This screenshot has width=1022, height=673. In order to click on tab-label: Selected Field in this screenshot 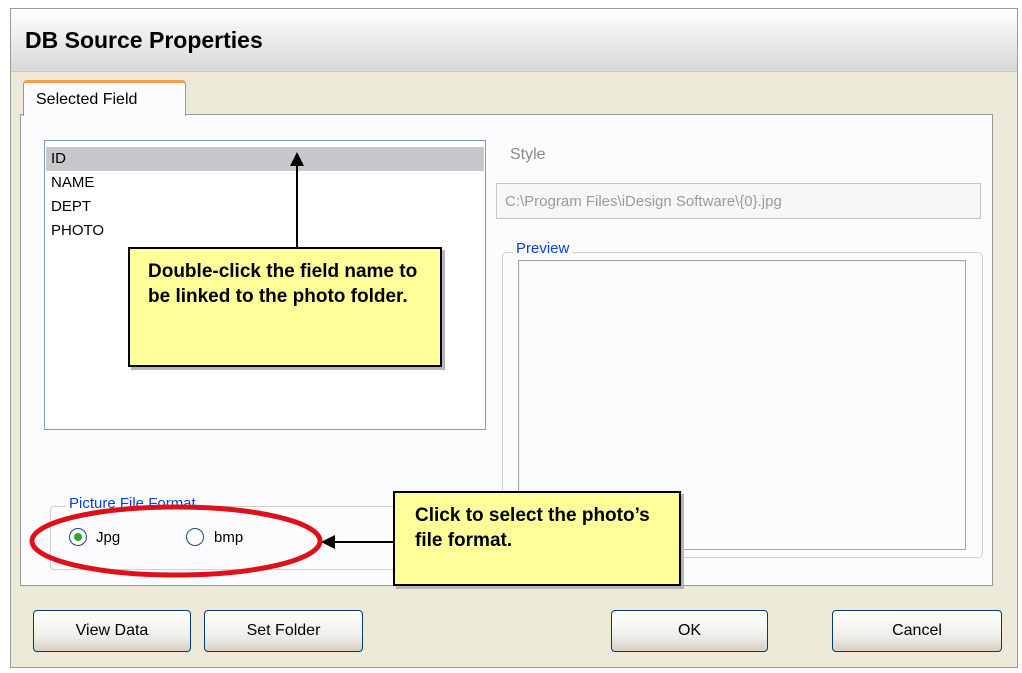, I will do `click(87, 99)`.